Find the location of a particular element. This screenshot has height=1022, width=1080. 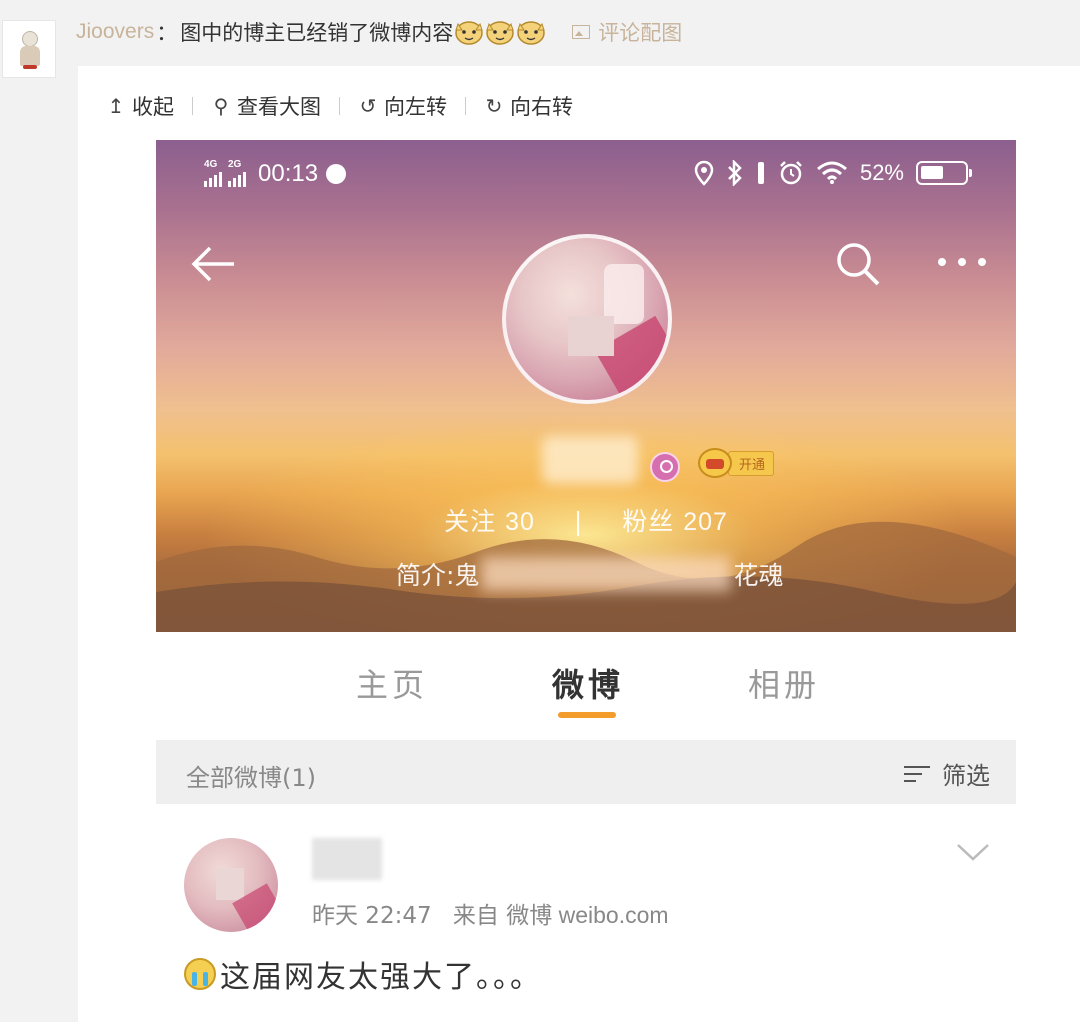

collapse-button: ↥ 收起 is located at coordinates (140, 106).